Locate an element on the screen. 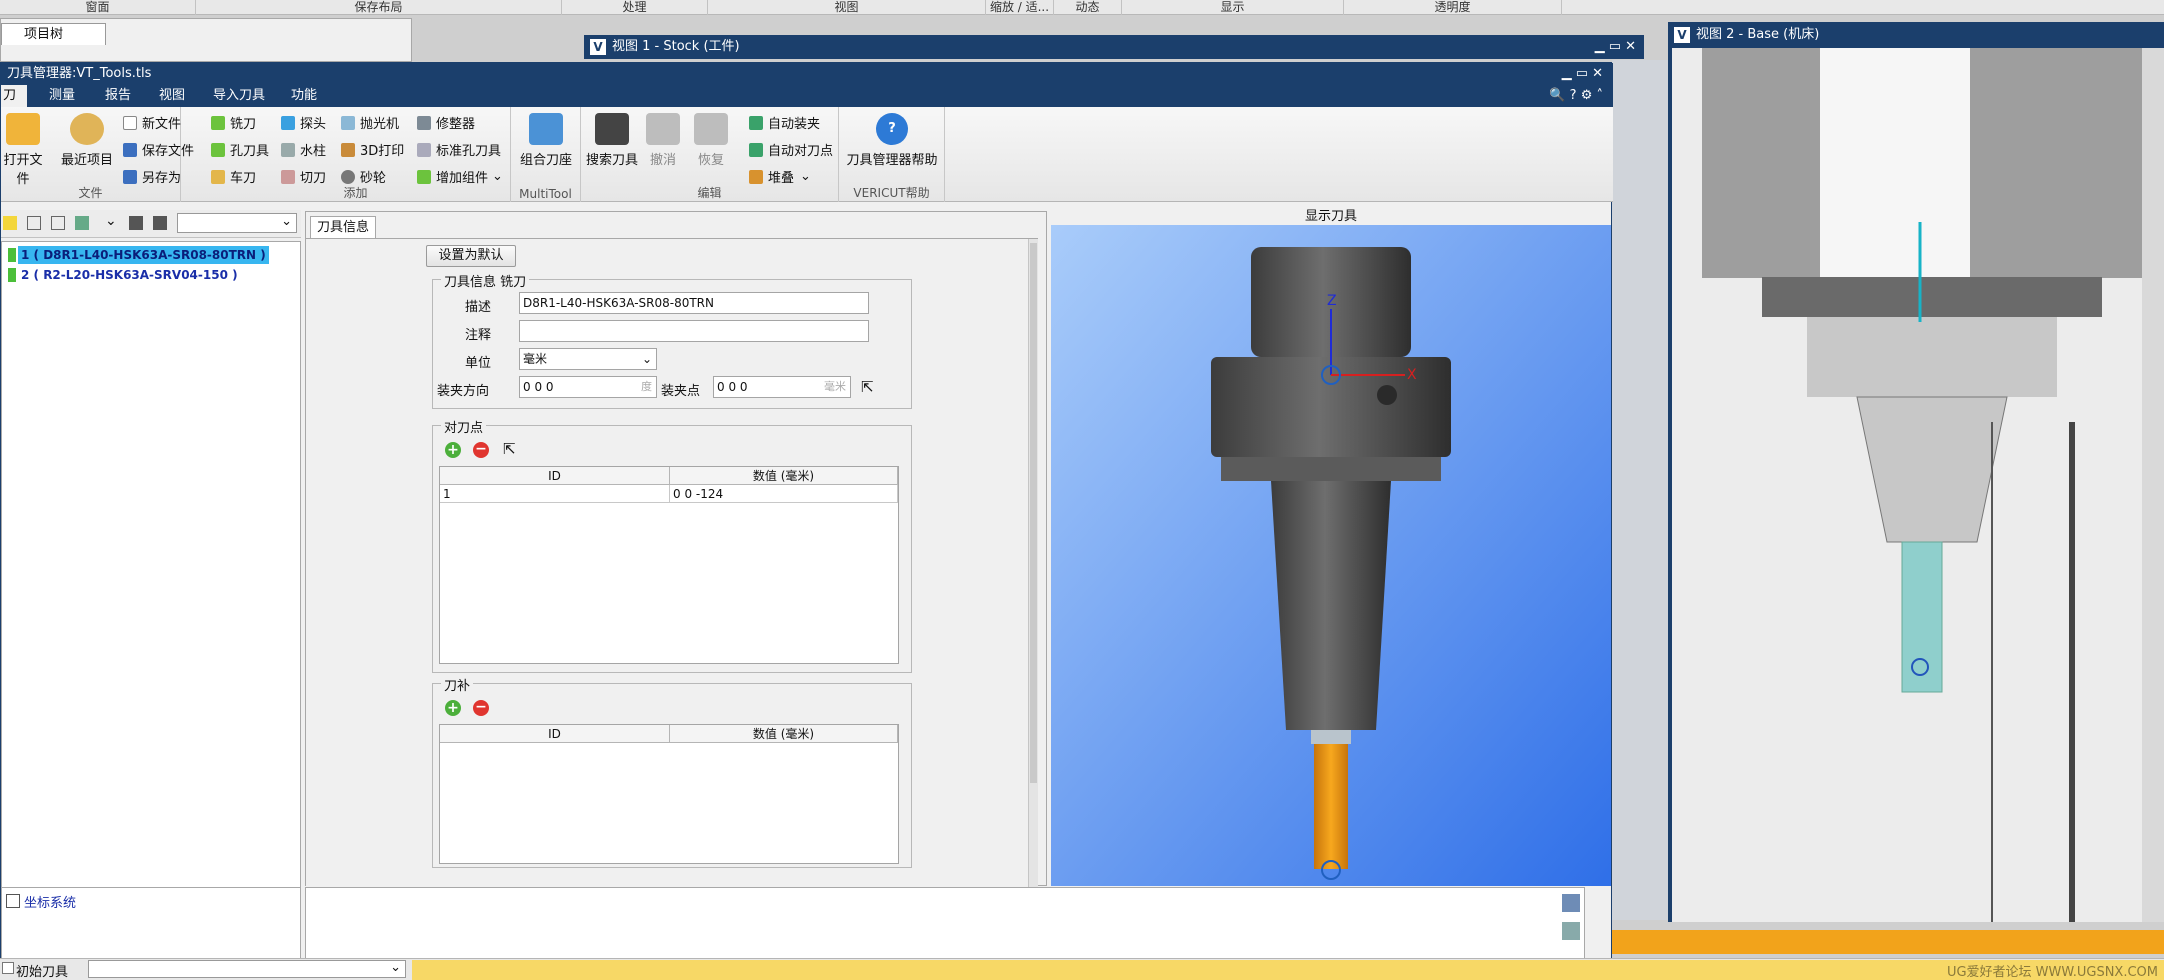 The image size is (2164, 980). menu-process: 处理 is located at coordinates (635, 7).